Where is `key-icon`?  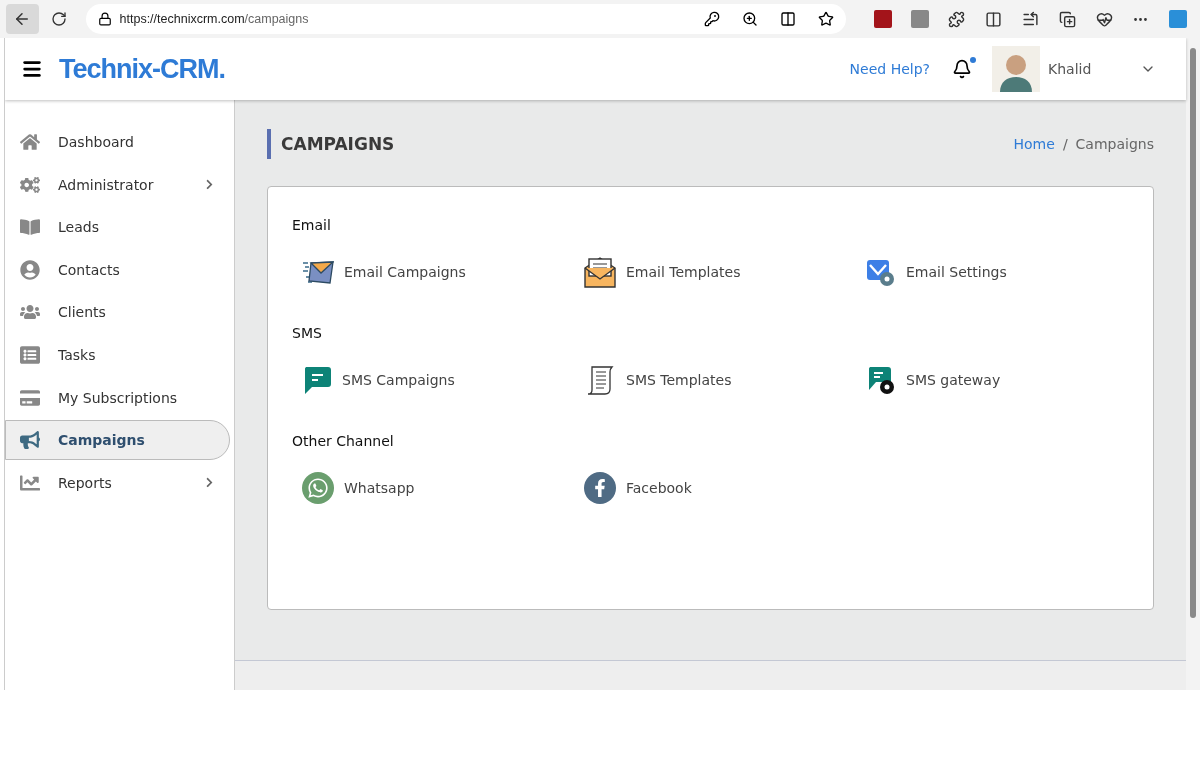 key-icon is located at coordinates (711, 19).